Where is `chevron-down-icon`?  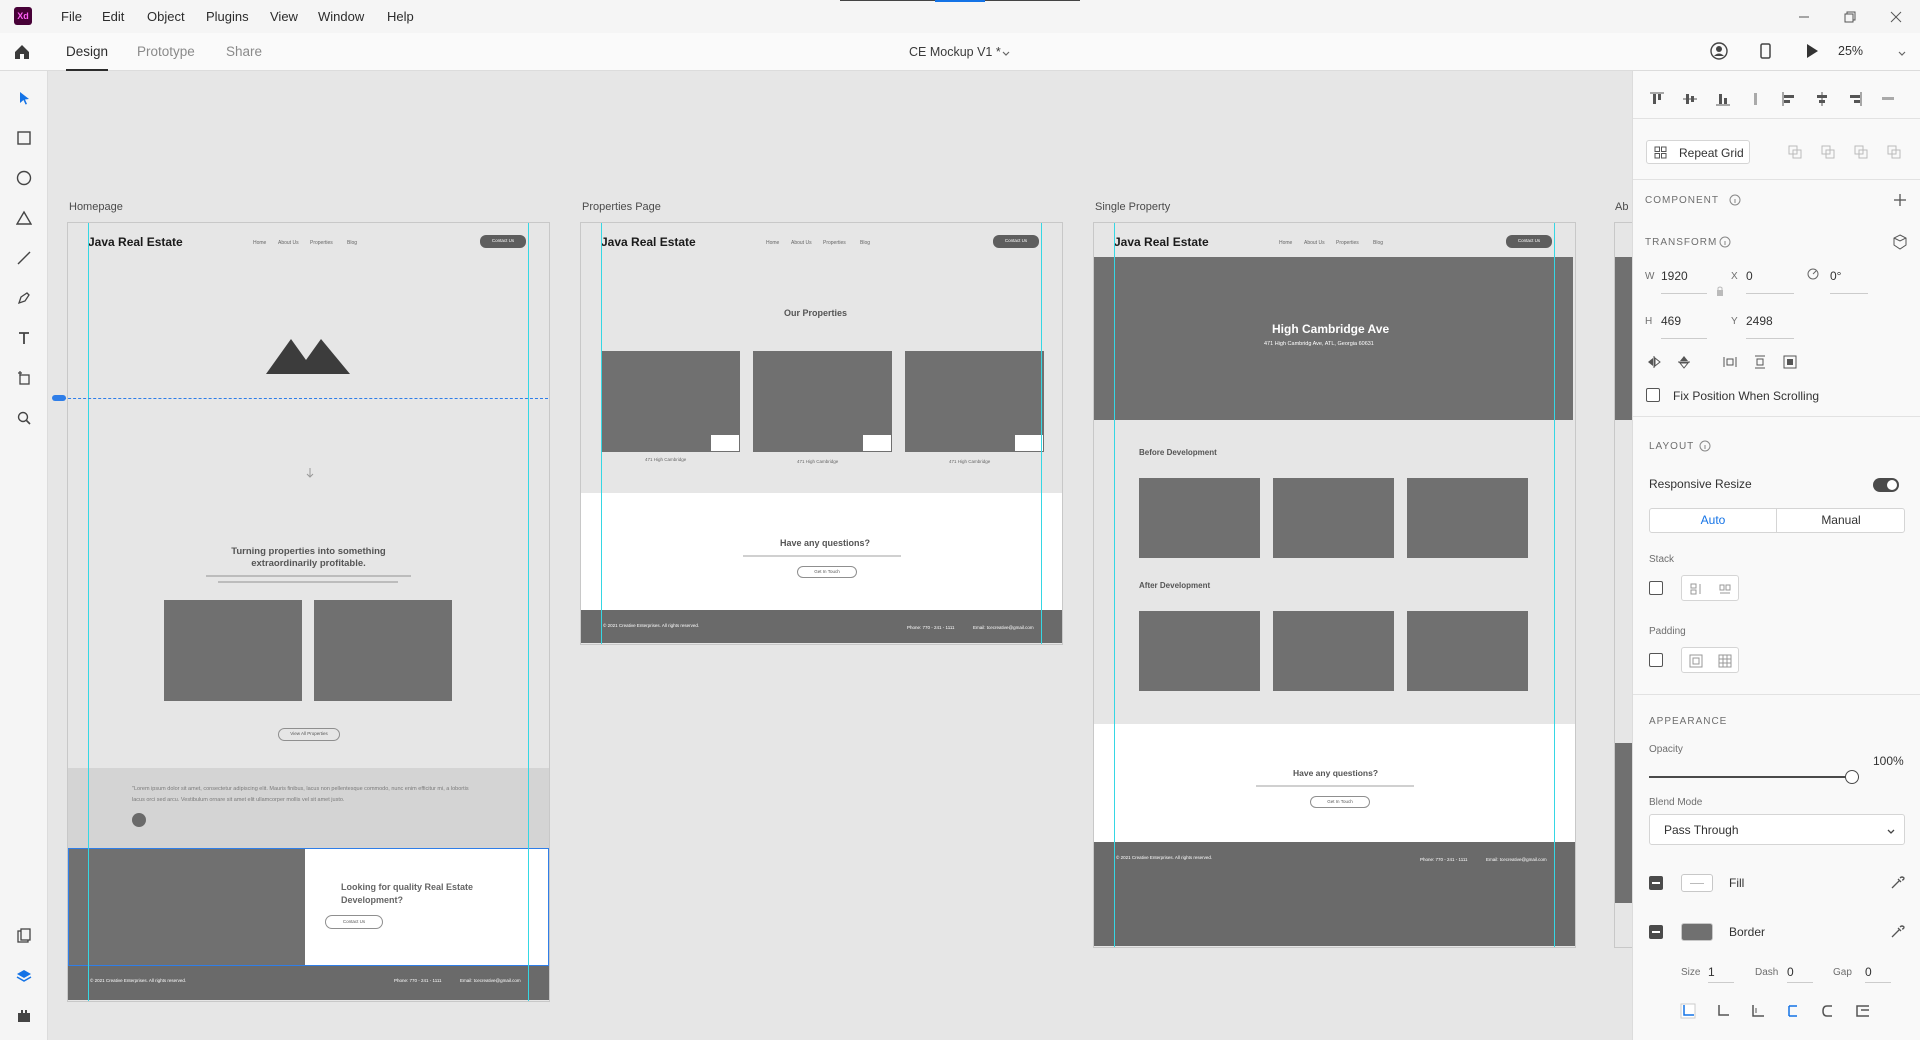 chevron-down-icon is located at coordinates (1006, 52).